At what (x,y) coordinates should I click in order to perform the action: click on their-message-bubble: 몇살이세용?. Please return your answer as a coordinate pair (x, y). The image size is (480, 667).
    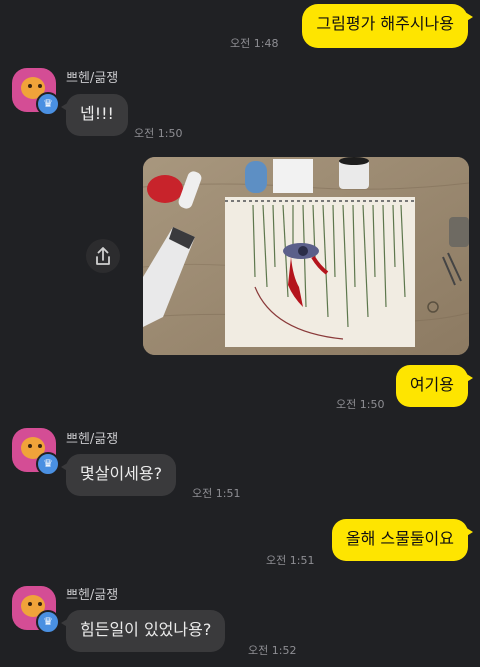
    Looking at the image, I should click on (118, 475).